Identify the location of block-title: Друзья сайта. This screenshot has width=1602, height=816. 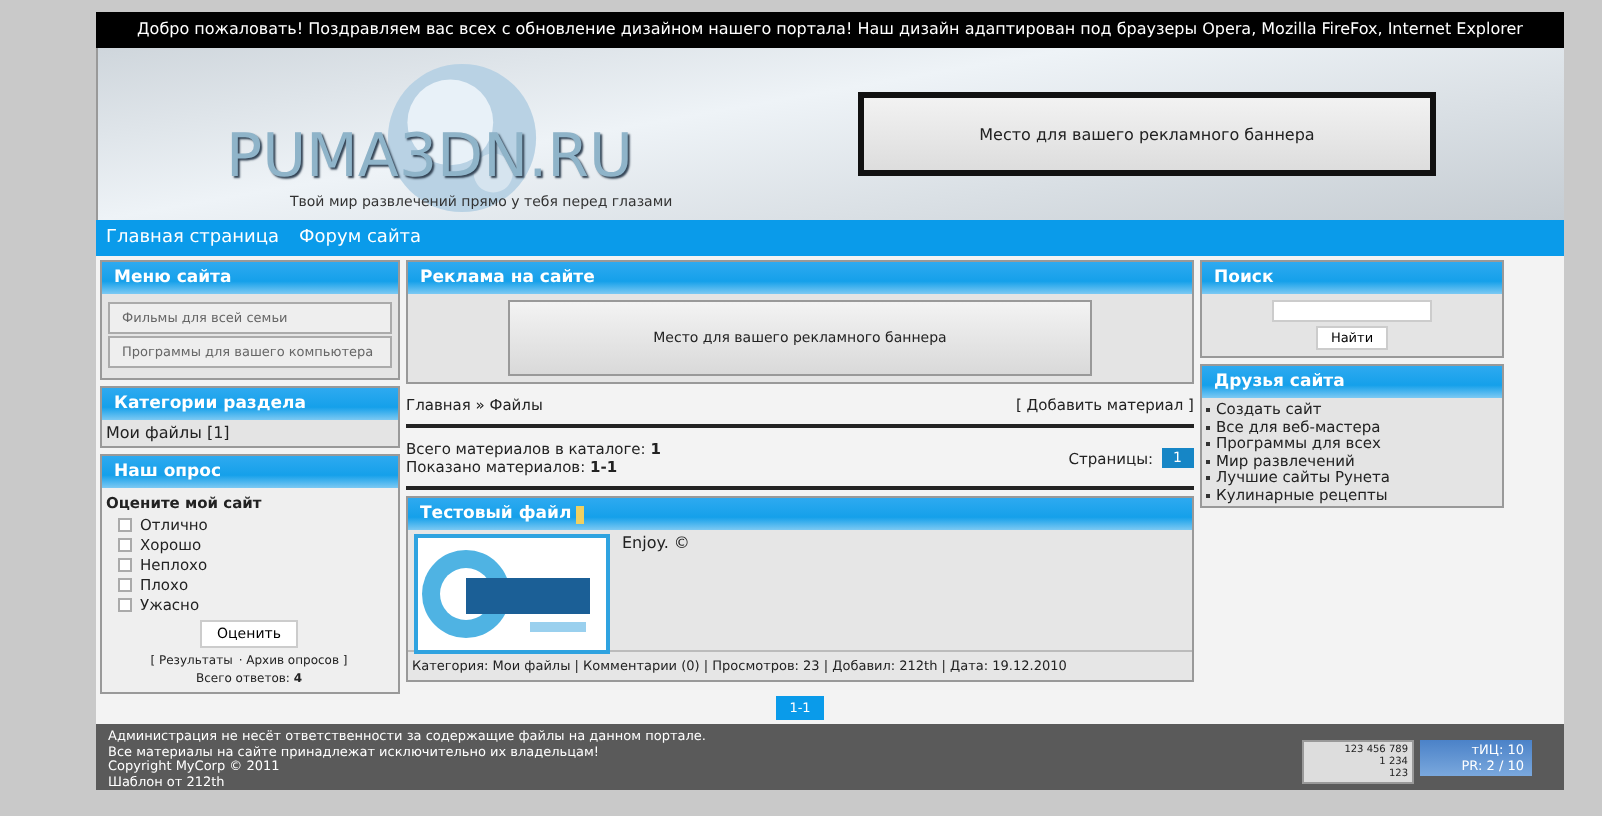
(1352, 382).